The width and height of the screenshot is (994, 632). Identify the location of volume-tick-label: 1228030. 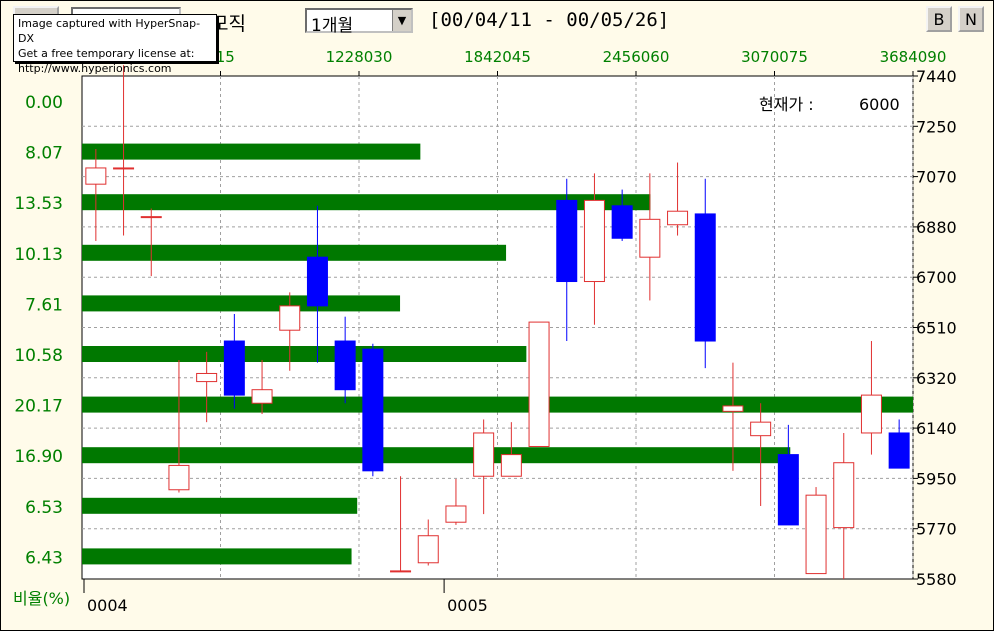
(359, 57).